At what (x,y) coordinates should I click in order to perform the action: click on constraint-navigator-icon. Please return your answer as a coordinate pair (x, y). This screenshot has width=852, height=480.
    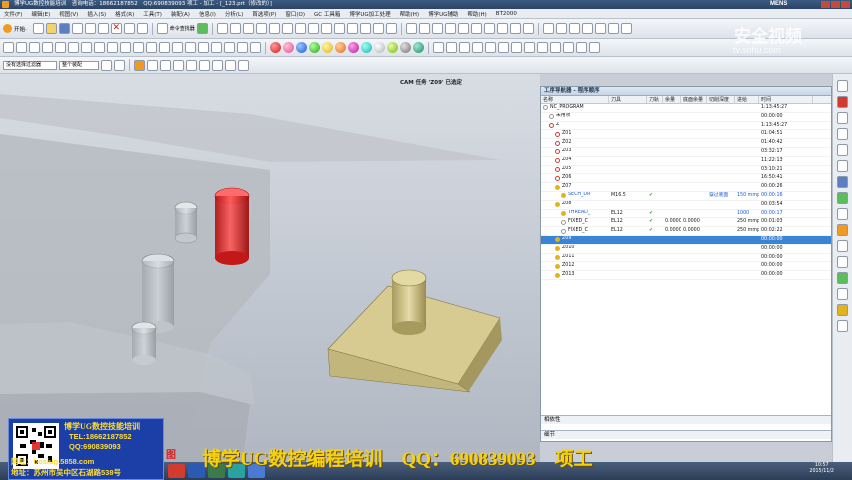
    Looking at the image, I should click on (842, 102).